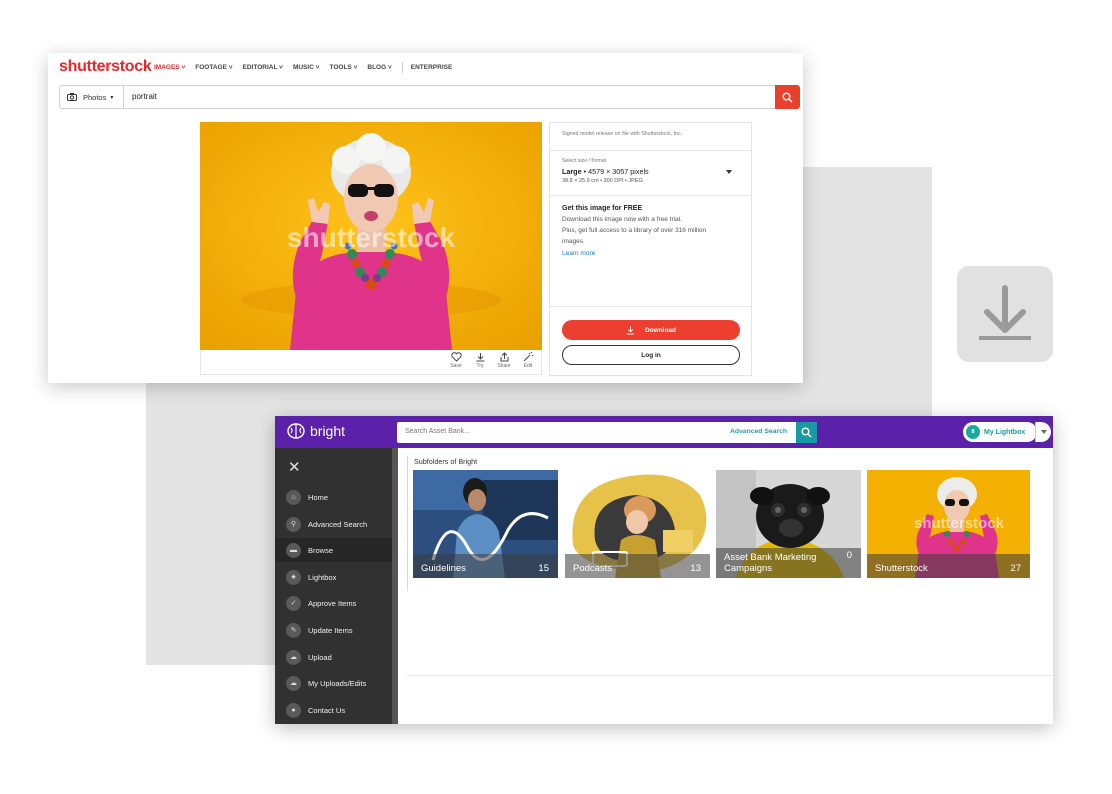  I want to click on edit-action: Edit, so click(528, 360).